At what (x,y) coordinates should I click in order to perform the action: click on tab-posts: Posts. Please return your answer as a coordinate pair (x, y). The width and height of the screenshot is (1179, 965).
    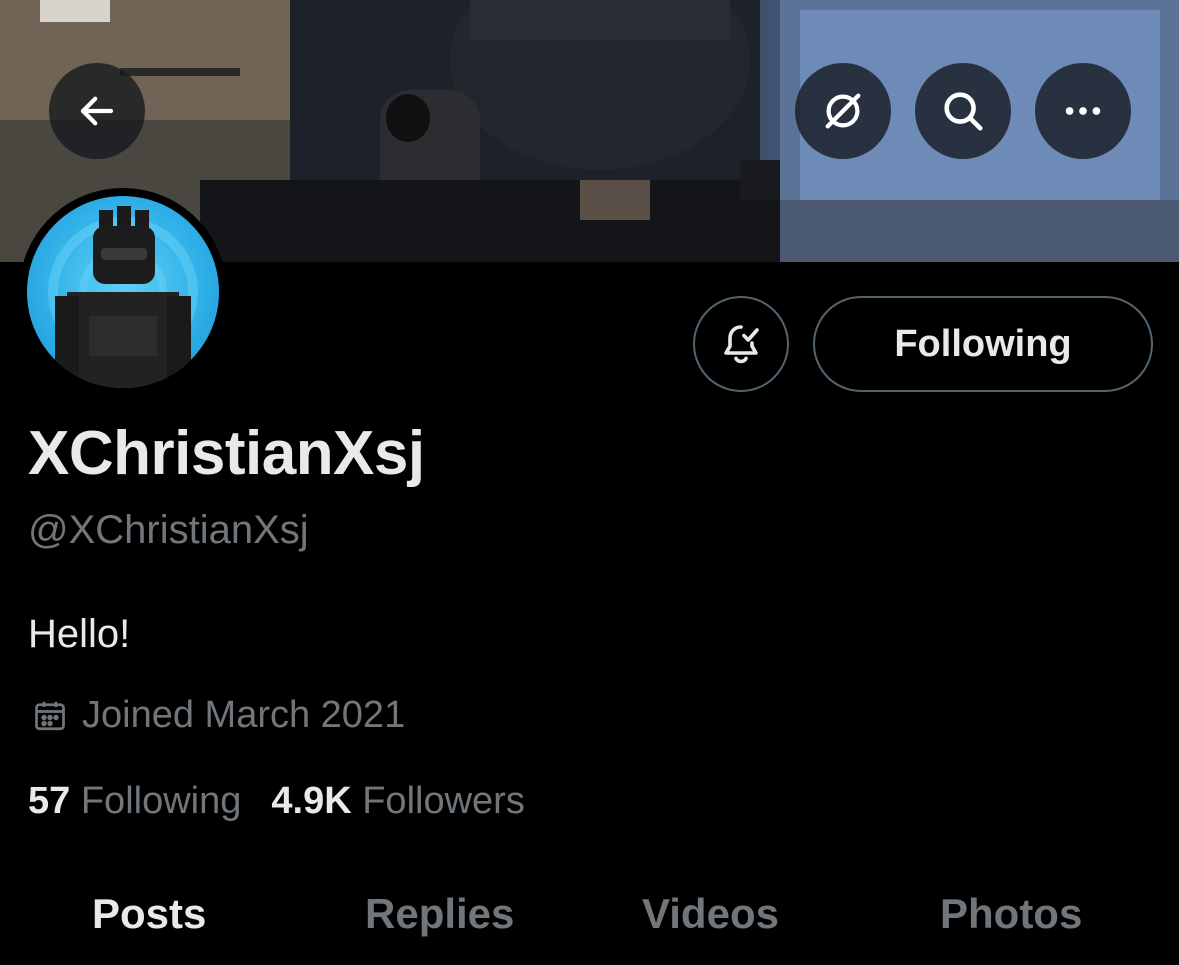
    Looking at the image, I should click on (149, 914).